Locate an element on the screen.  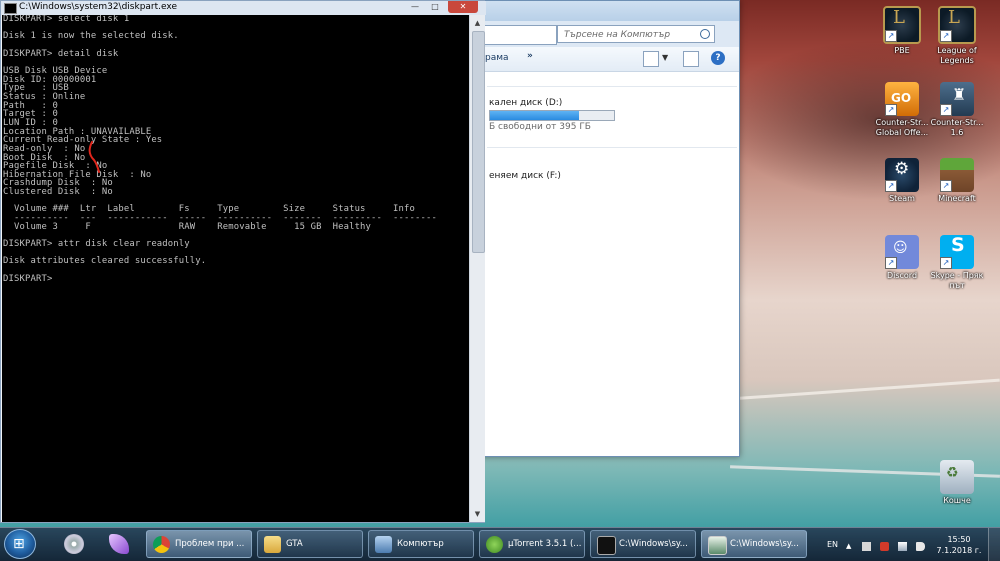
pinned-feather-app is located at coordinates (119, 544).